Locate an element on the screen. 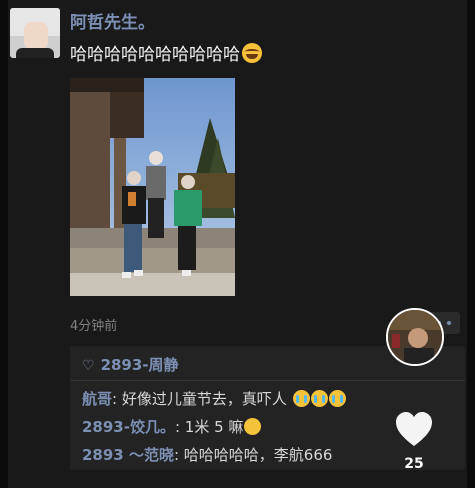 The image size is (475, 488). sweat-emoji-icon is located at coordinates (253, 426).